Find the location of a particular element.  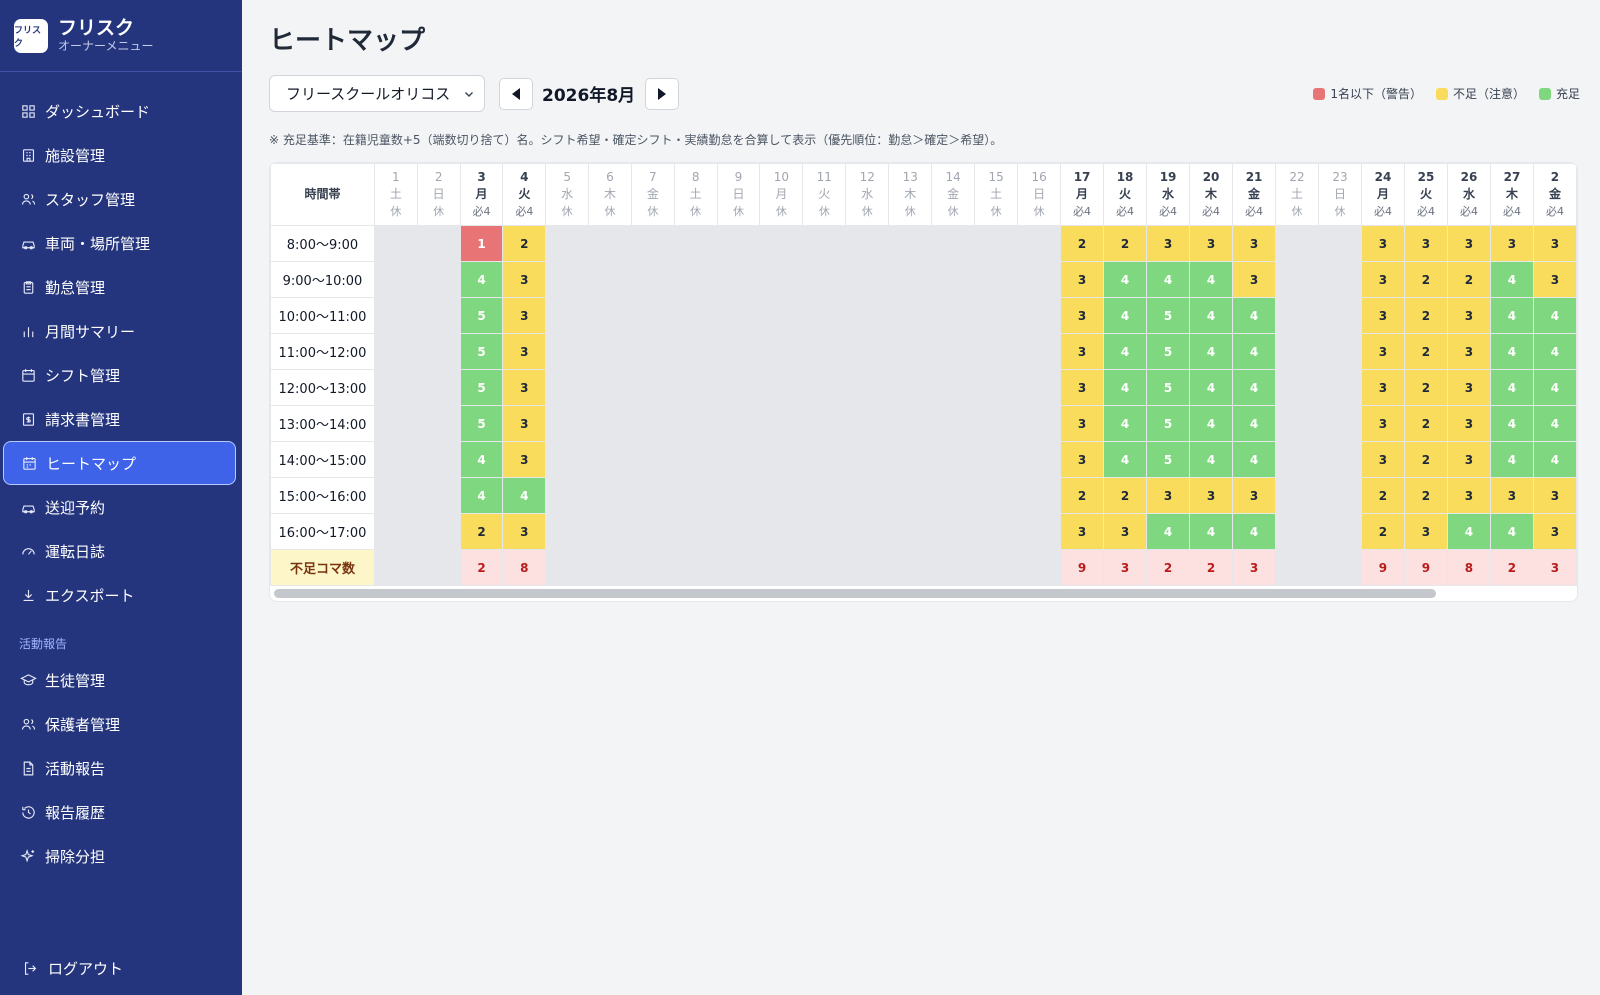

graduation-cap-icon is located at coordinates (28, 680).